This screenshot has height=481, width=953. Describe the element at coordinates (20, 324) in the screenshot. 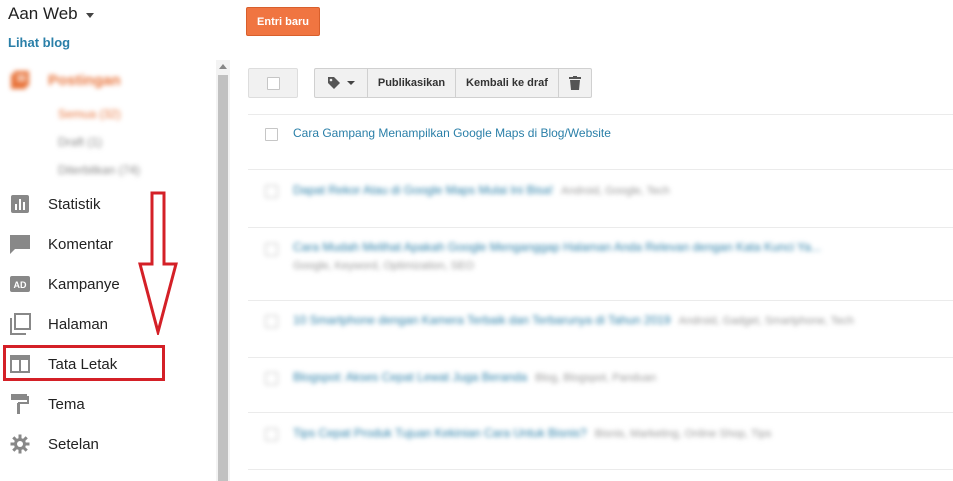

I see `pages-icon` at that location.